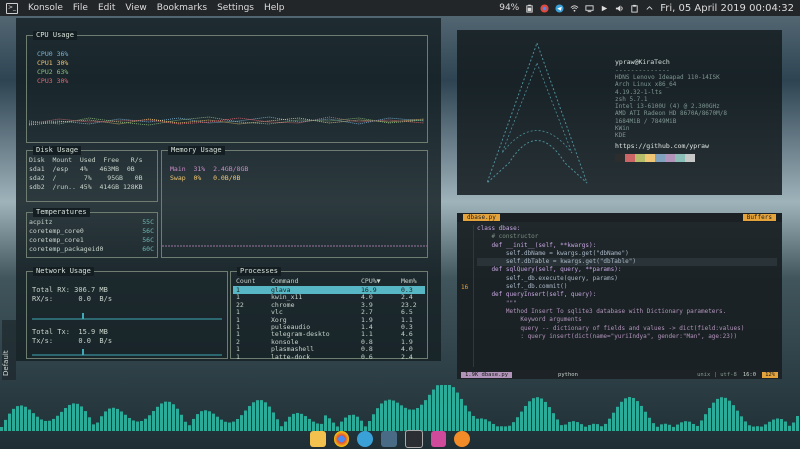 The image size is (800, 449). Describe the element at coordinates (638, 92) in the screenshot. I see `neofetch-info-line: 4.19.32-1-lts` at that location.